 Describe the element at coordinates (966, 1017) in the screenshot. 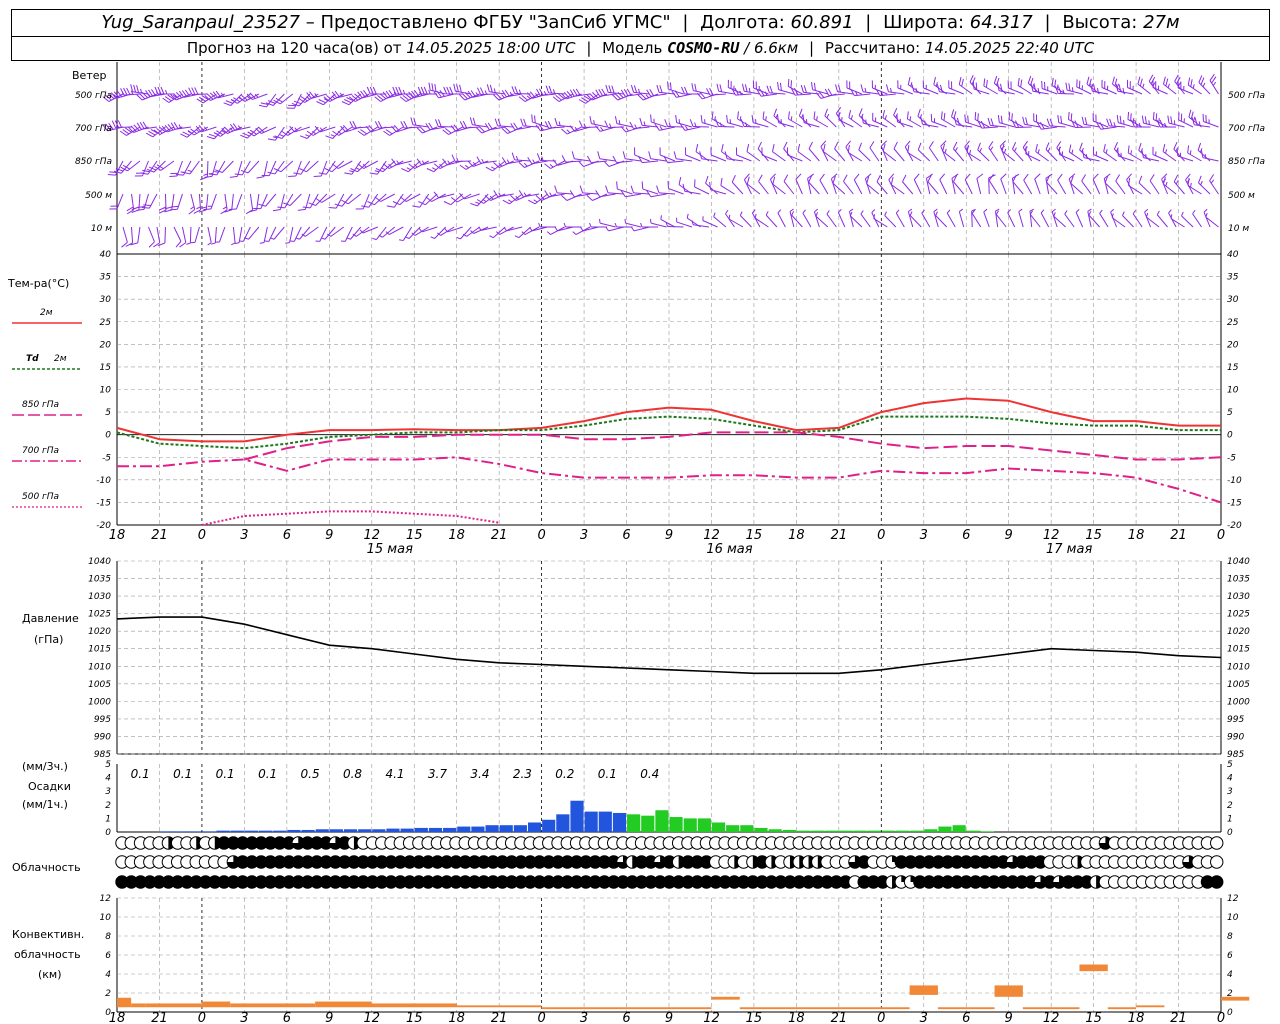

I see `x-hour-label-bottom: 6` at that location.